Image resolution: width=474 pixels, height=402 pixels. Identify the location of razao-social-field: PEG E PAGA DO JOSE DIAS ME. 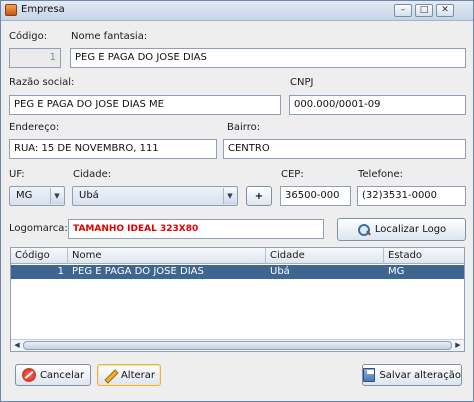
(145, 105).